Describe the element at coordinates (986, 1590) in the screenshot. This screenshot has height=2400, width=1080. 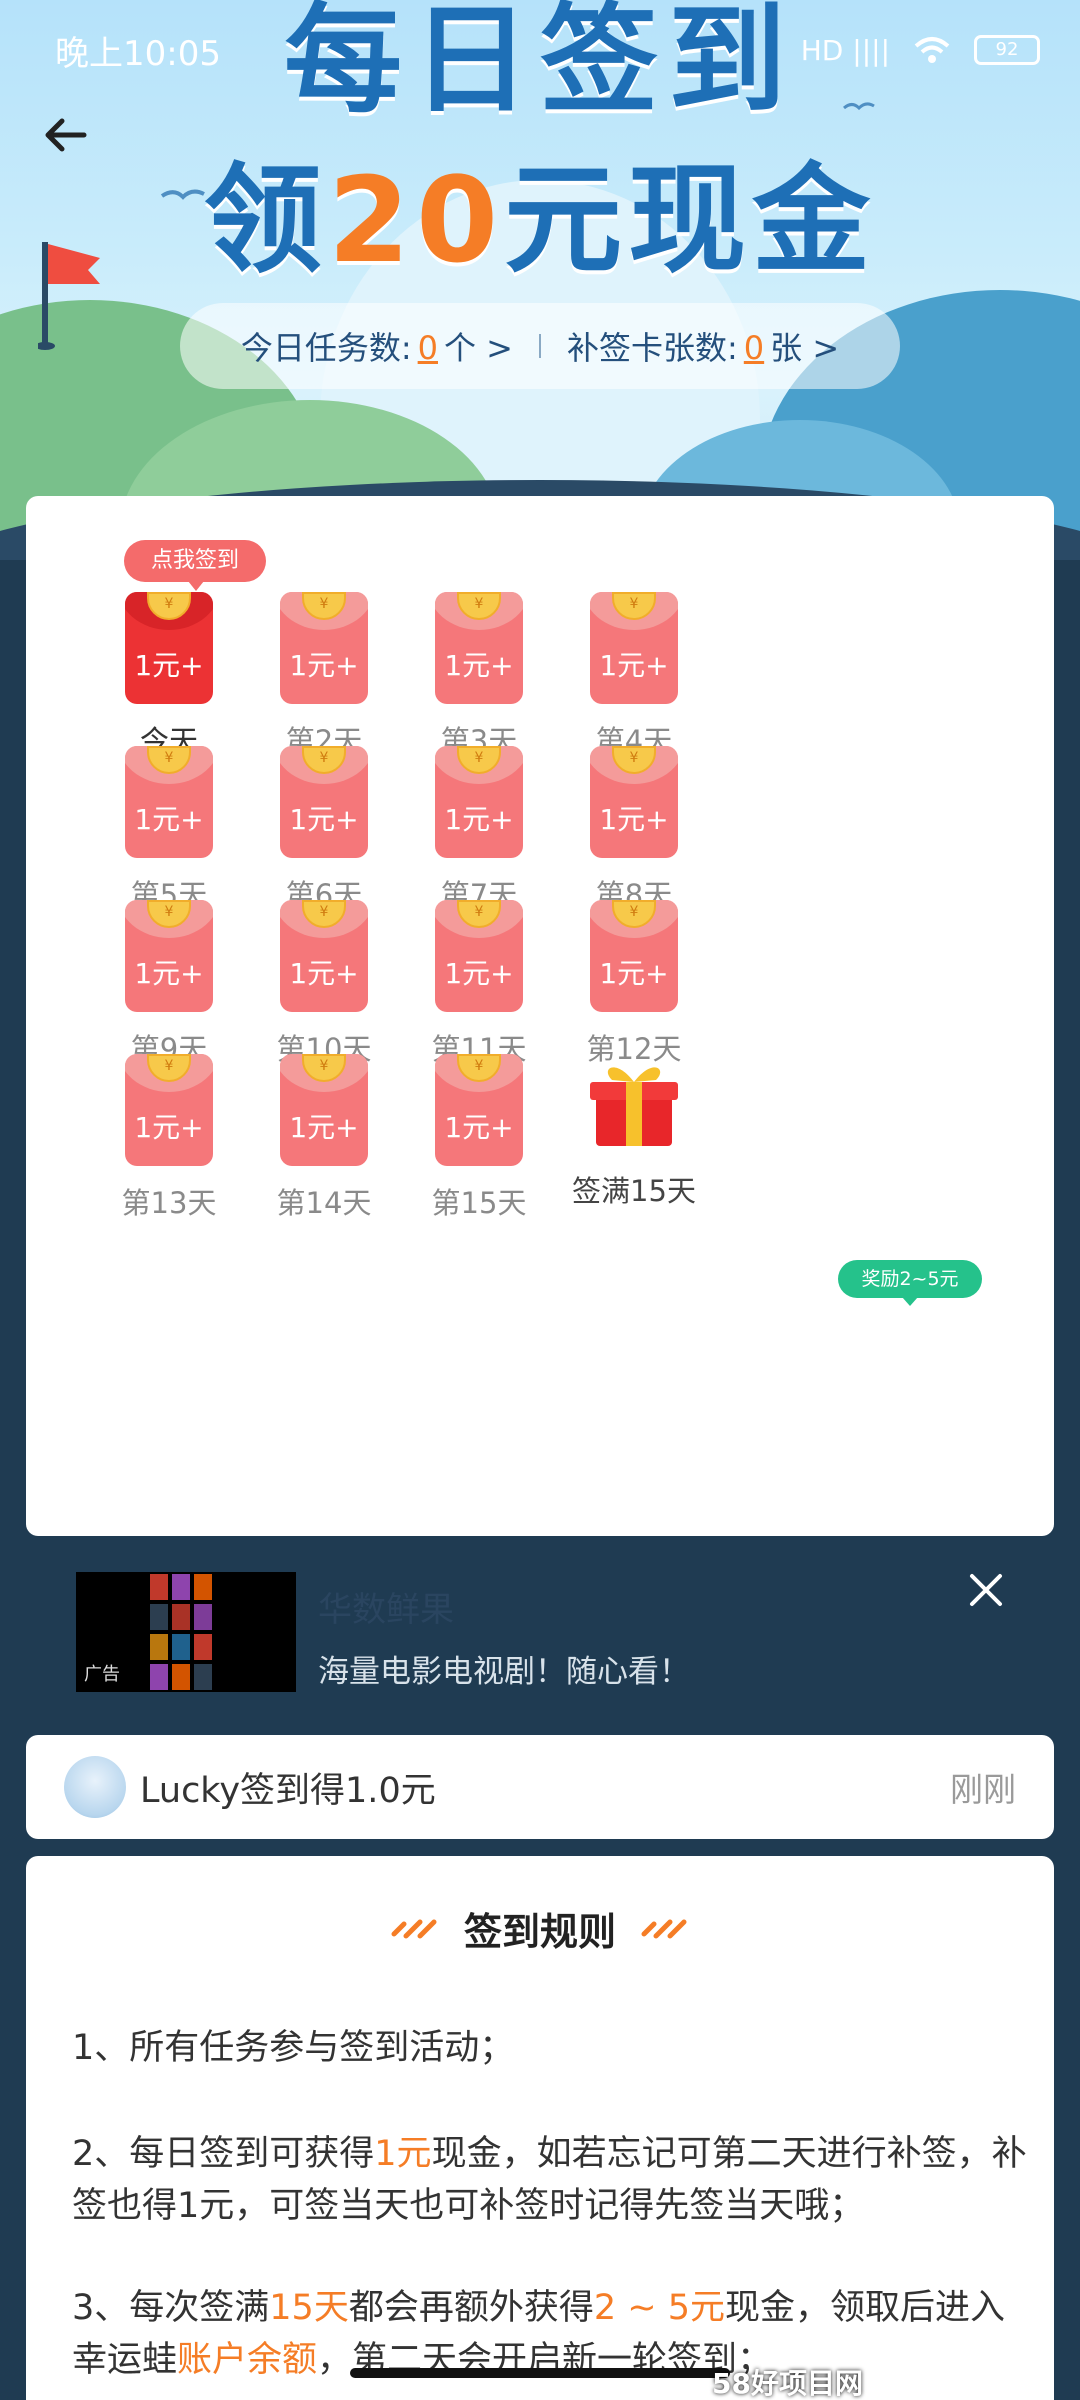
I see `close-icon` at that location.